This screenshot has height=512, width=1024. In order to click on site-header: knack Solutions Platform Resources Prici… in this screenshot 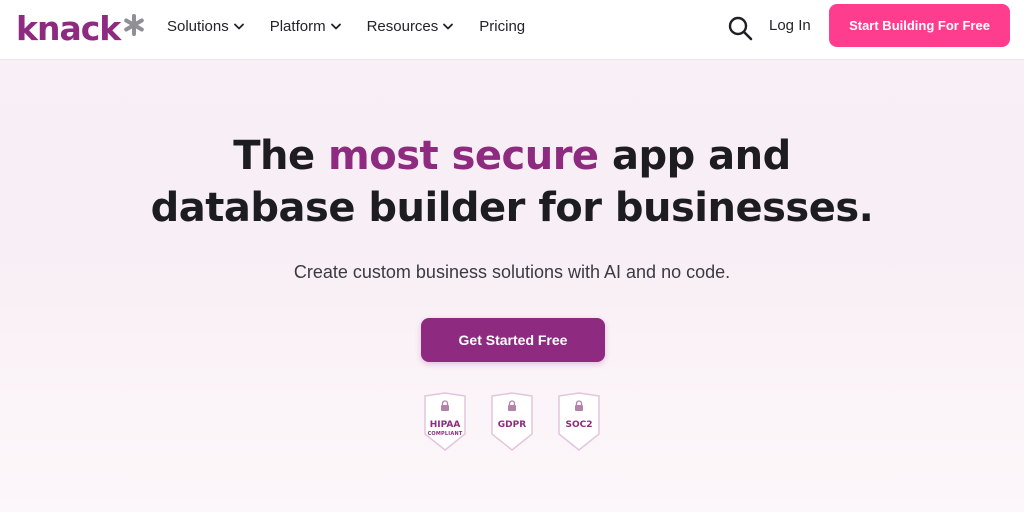, I will do `click(512, 30)`.